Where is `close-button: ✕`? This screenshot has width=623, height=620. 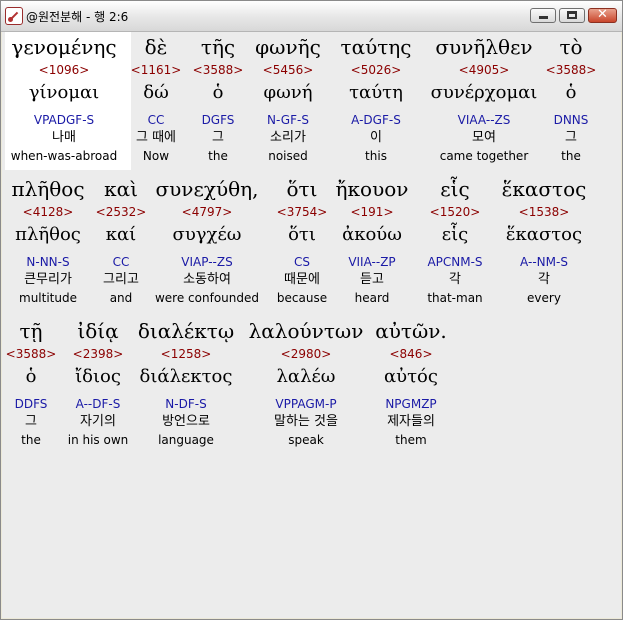 close-button: ✕ is located at coordinates (602, 15).